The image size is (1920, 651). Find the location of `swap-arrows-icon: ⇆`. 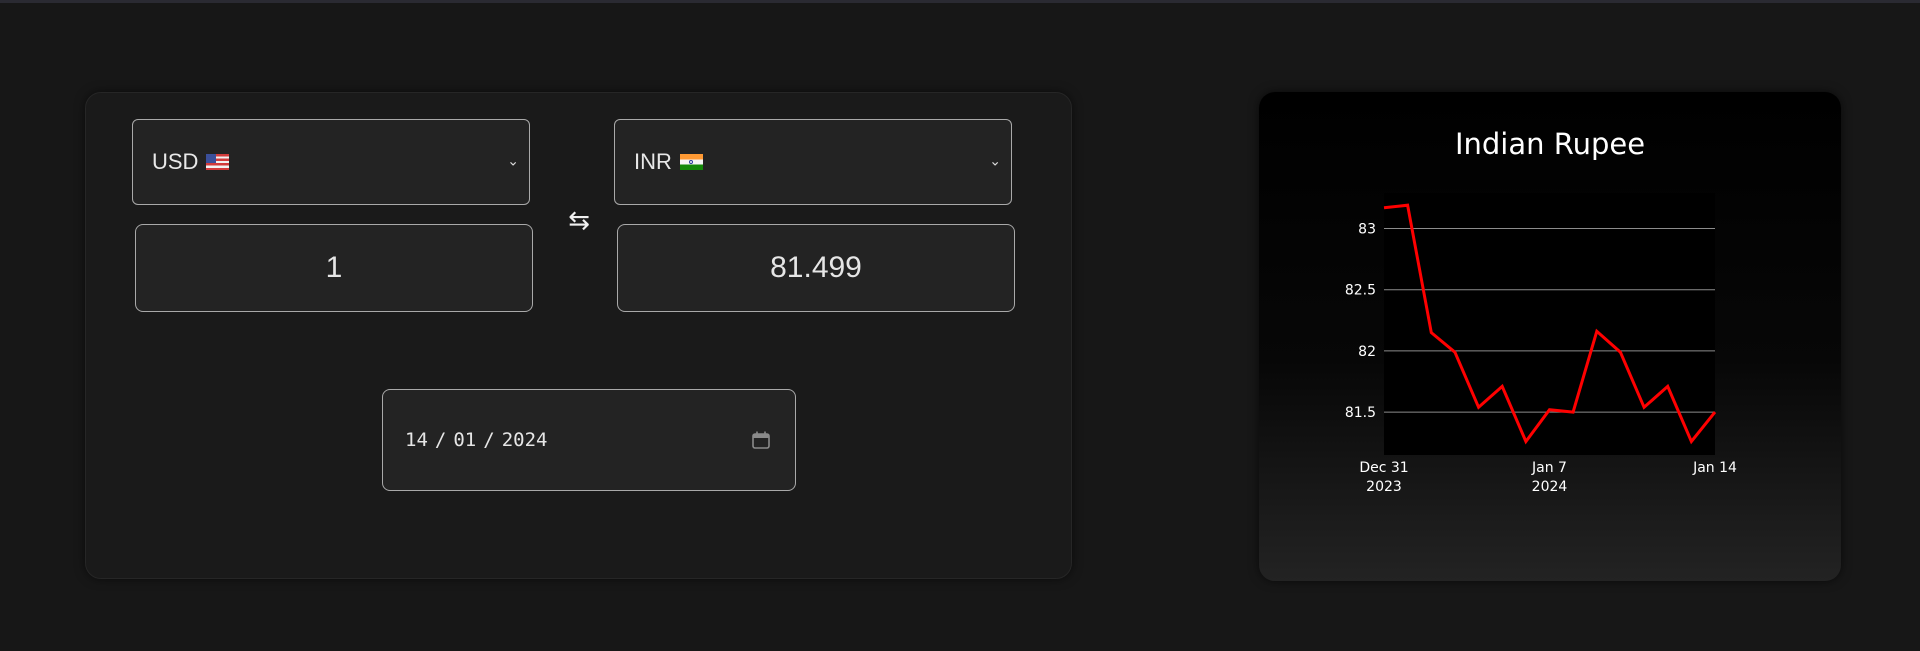

swap-arrows-icon: ⇆ is located at coordinates (579, 220).